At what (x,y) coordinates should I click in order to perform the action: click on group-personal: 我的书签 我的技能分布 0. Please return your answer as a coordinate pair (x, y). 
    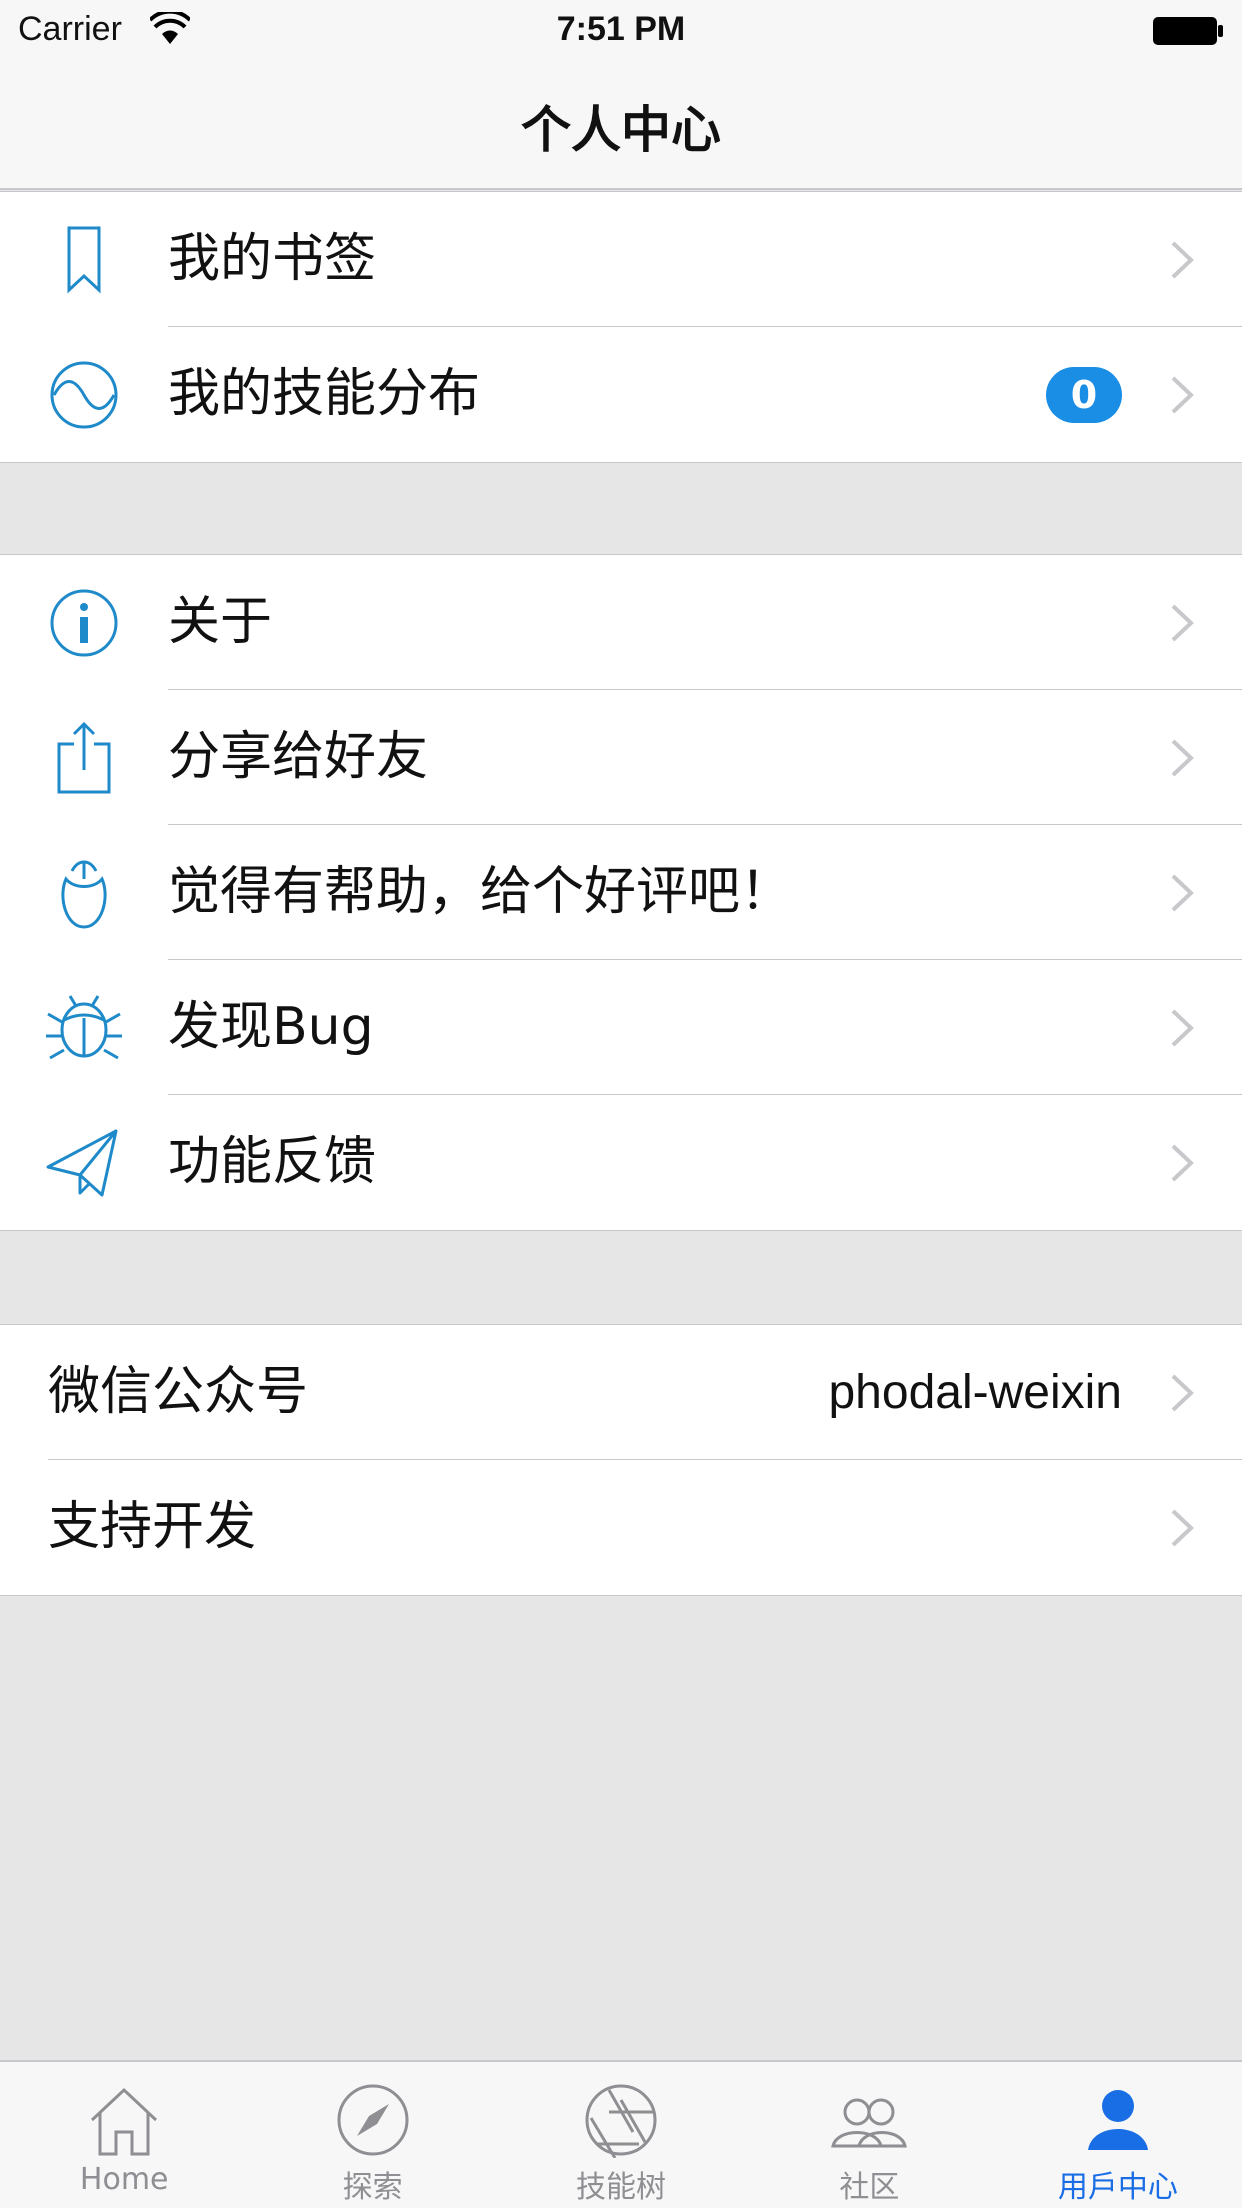
    Looking at the image, I should click on (621, 327).